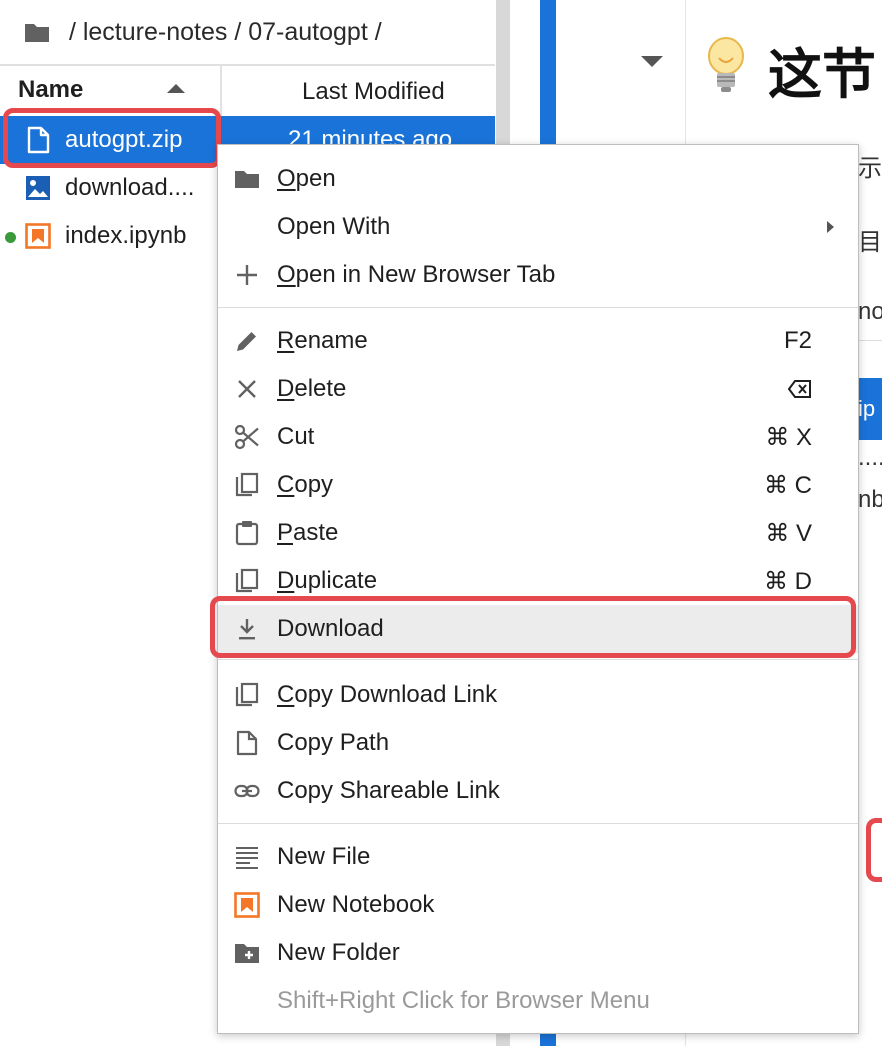 The image size is (882, 1046). What do you see at coordinates (538, 791) in the screenshot?
I see `menu-item-copy-shareable-link: Copy Shareable Link` at bounding box center [538, 791].